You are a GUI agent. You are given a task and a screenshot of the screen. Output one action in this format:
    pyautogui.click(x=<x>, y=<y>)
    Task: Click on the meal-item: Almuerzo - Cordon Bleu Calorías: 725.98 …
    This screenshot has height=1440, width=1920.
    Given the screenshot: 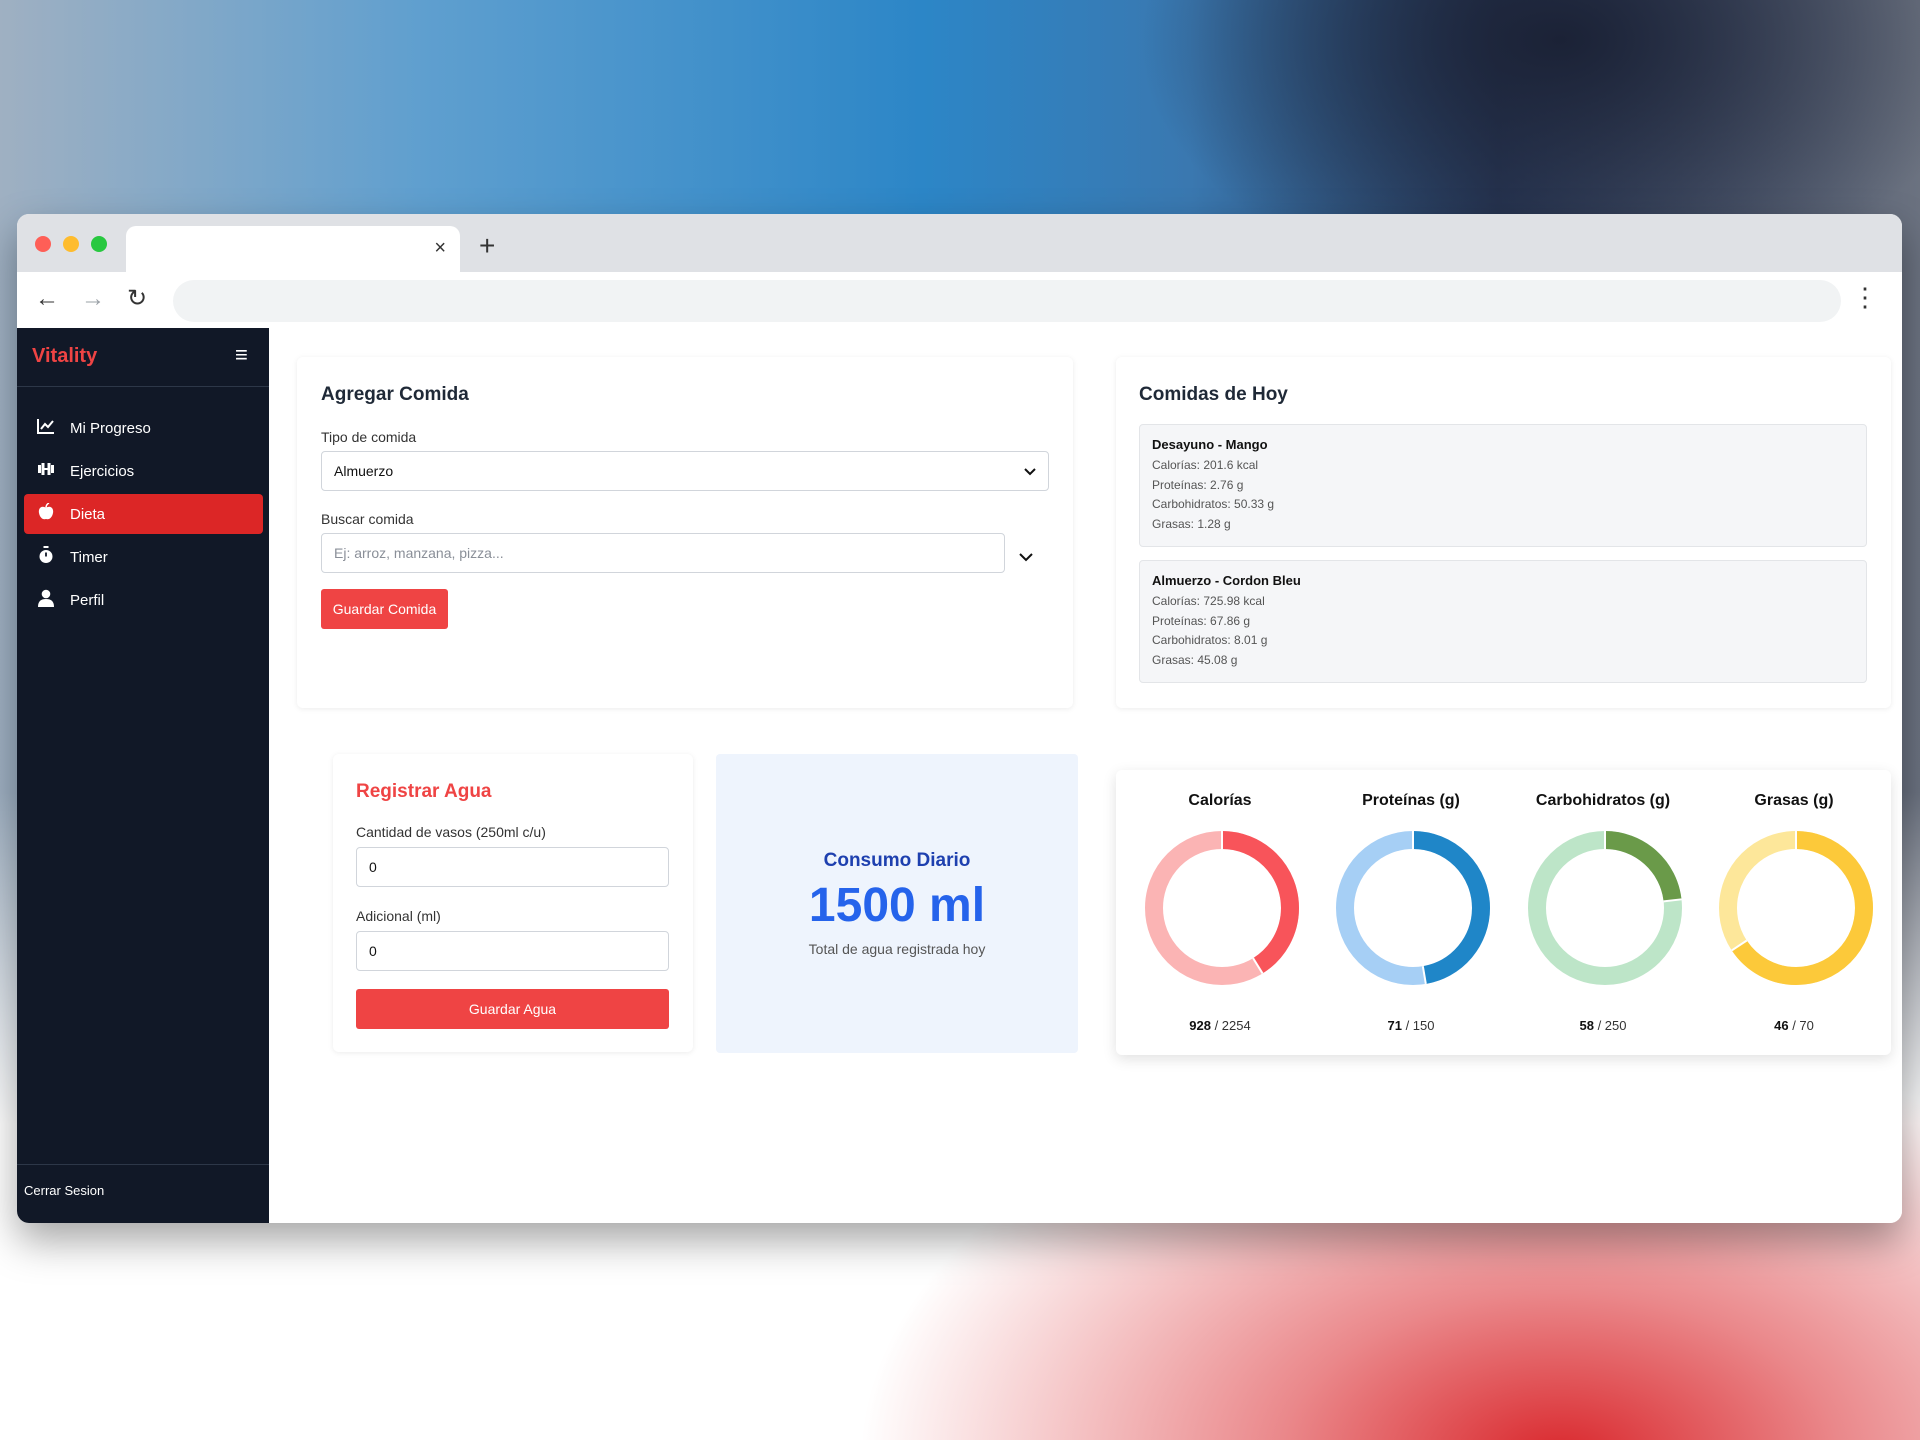 What is the action you would take?
    pyautogui.click(x=1503, y=621)
    